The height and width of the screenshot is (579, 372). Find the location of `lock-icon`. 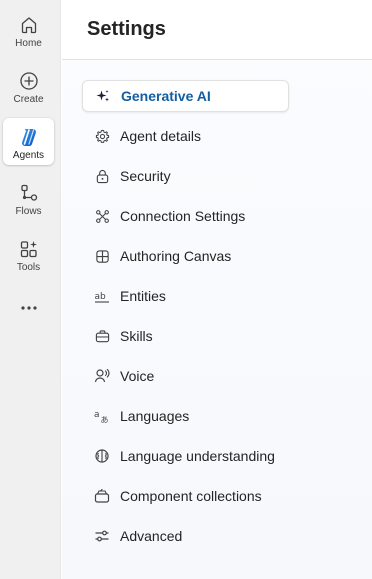

lock-icon is located at coordinates (102, 176).